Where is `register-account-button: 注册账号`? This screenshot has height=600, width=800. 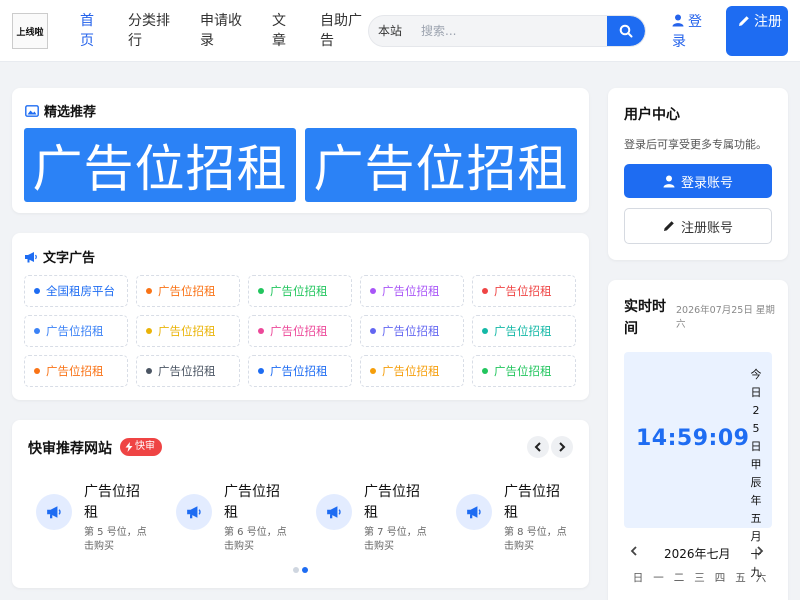
register-account-button: 注册账号 is located at coordinates (698, 226).